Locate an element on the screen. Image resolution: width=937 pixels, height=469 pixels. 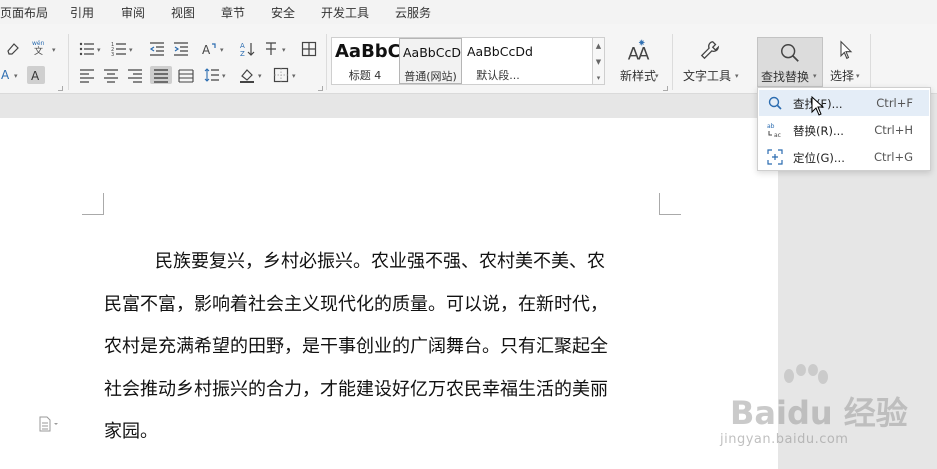
distributed-align-icon is located at coordinates (186, 75).